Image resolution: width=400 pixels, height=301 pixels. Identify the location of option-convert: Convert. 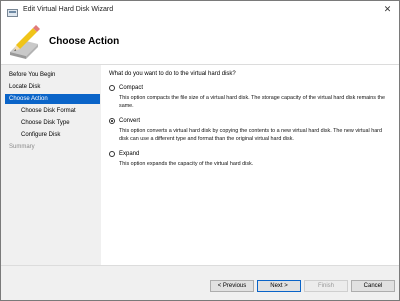
(124, 121).